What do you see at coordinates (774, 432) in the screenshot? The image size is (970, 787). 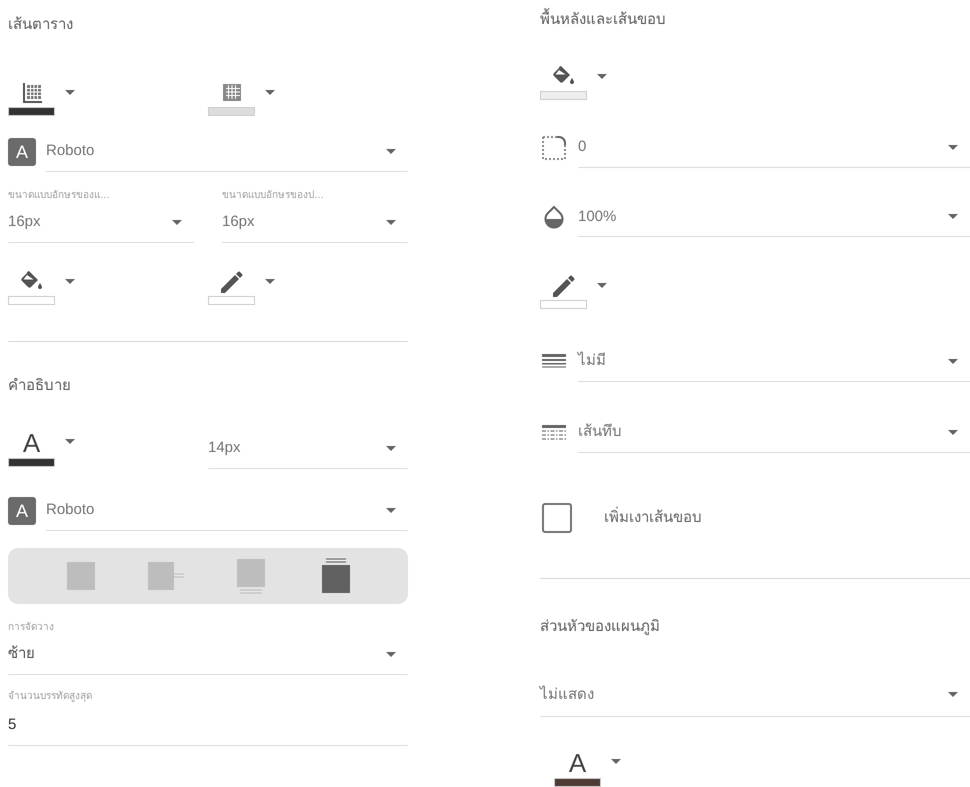 I see `border-style-select: เส้นทึบ` at bounding box center [774, 432].